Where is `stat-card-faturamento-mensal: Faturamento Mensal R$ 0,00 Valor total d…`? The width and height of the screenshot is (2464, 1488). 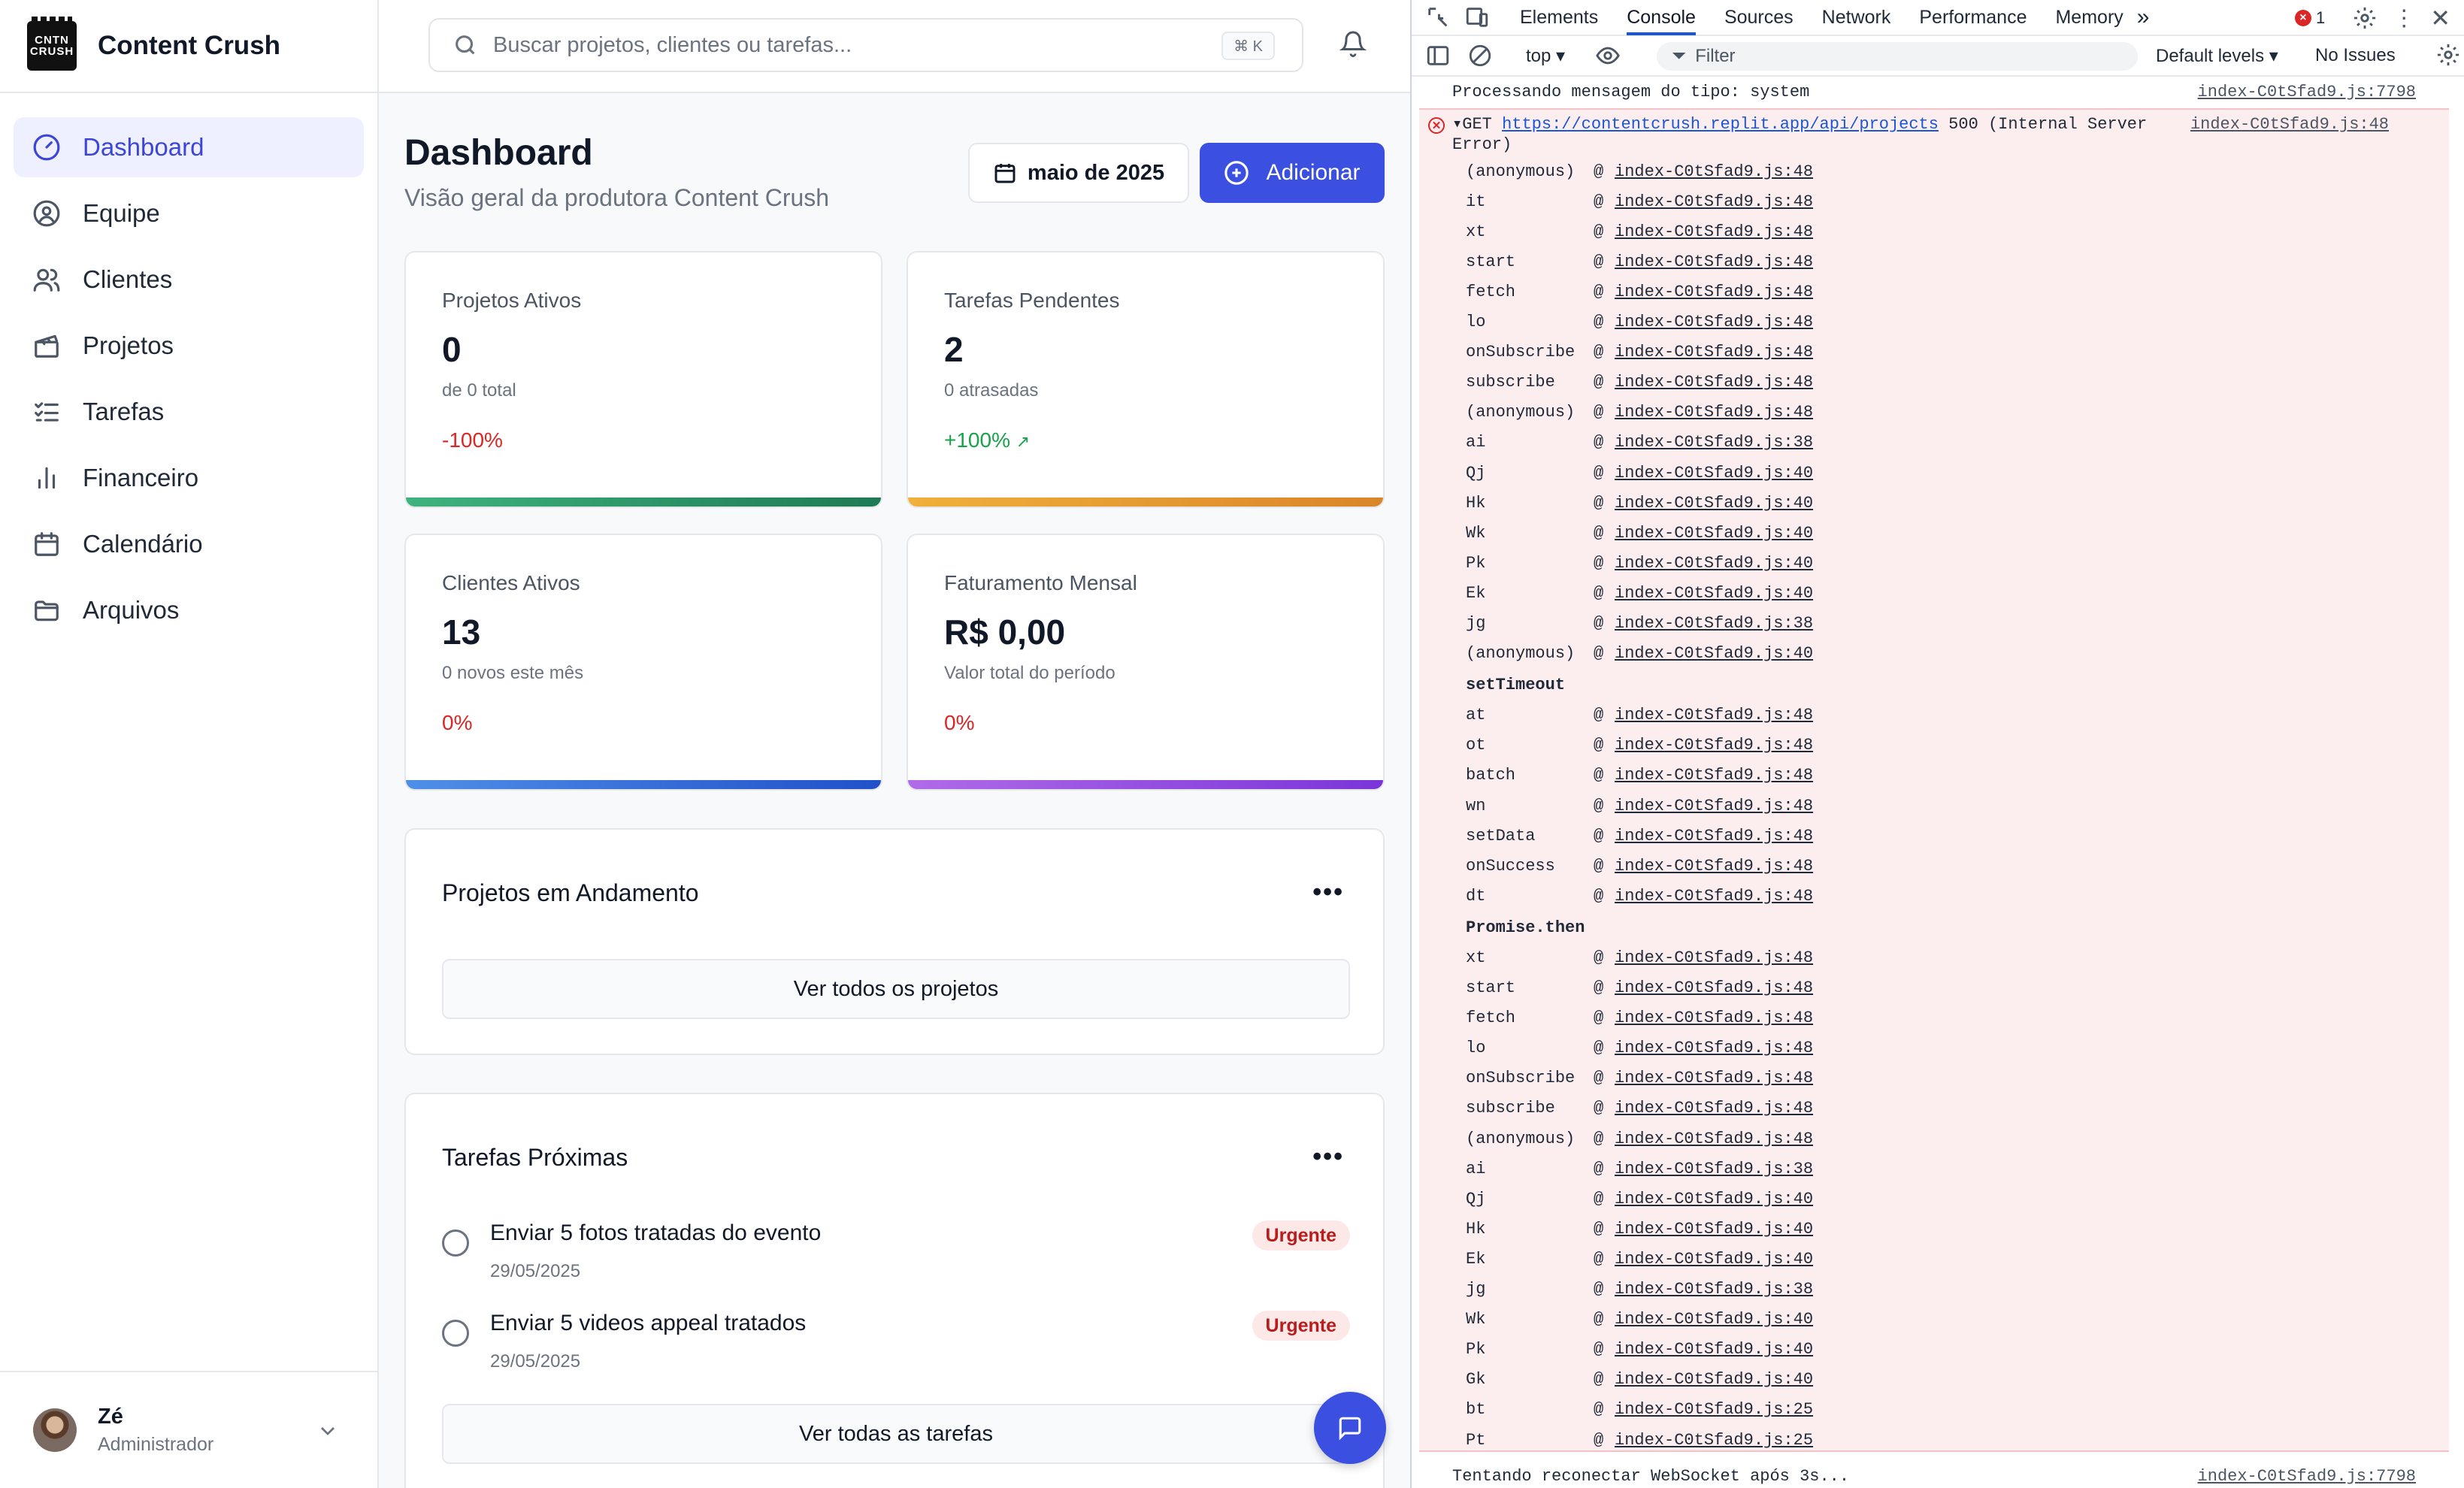 stat-card-faturamento-mensal: Faturamento Mensal R$ 0,00 Valor total d… is located at coordinates (1146, 662).